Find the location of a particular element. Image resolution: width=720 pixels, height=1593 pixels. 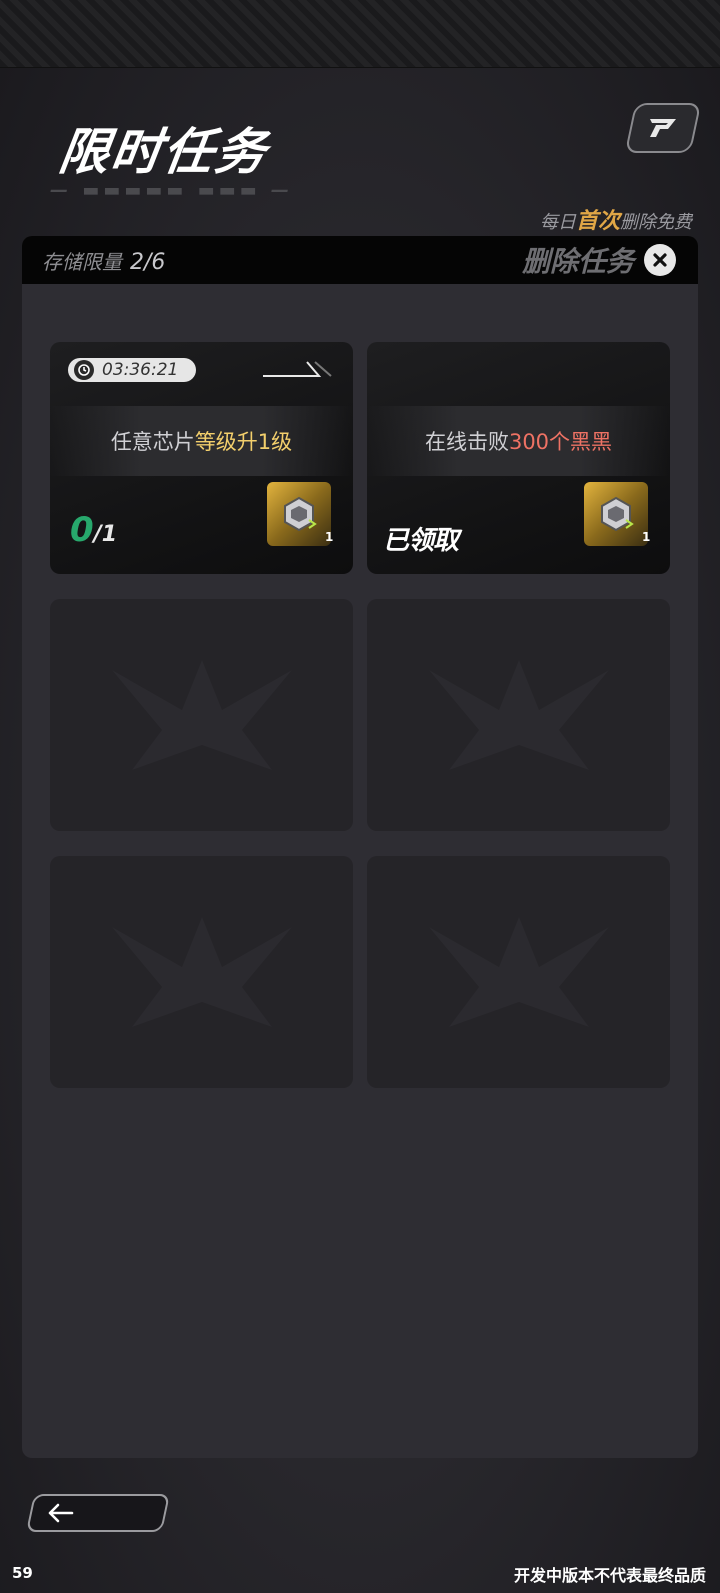

timer-value: 03:36:21 is located at coordinates (140, 370).